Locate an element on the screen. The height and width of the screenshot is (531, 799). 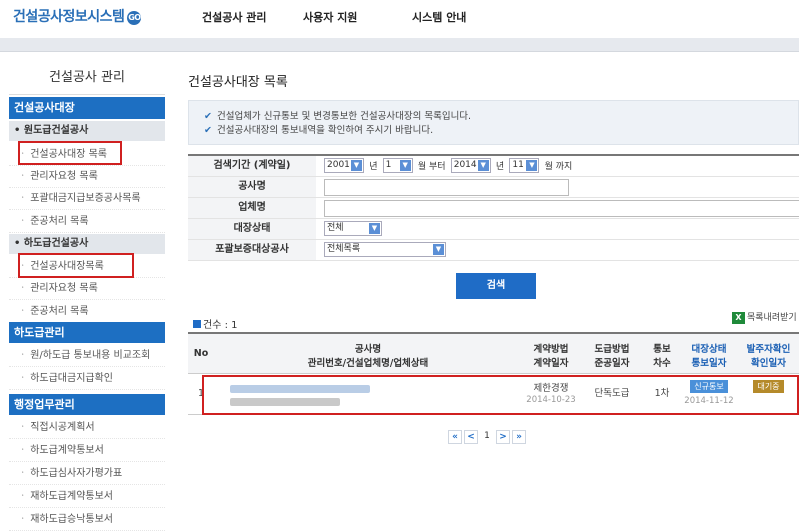
company-name-label: 업체명 is located at coordinates (252, 208).